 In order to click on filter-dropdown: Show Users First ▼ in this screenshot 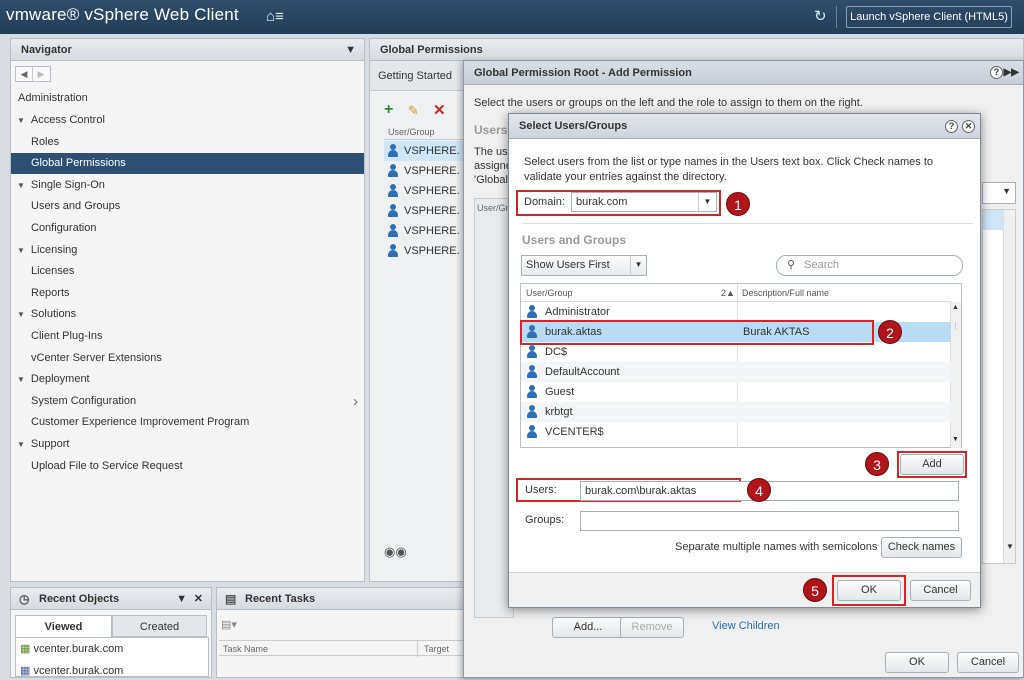, I will do `click(584, 265)`.